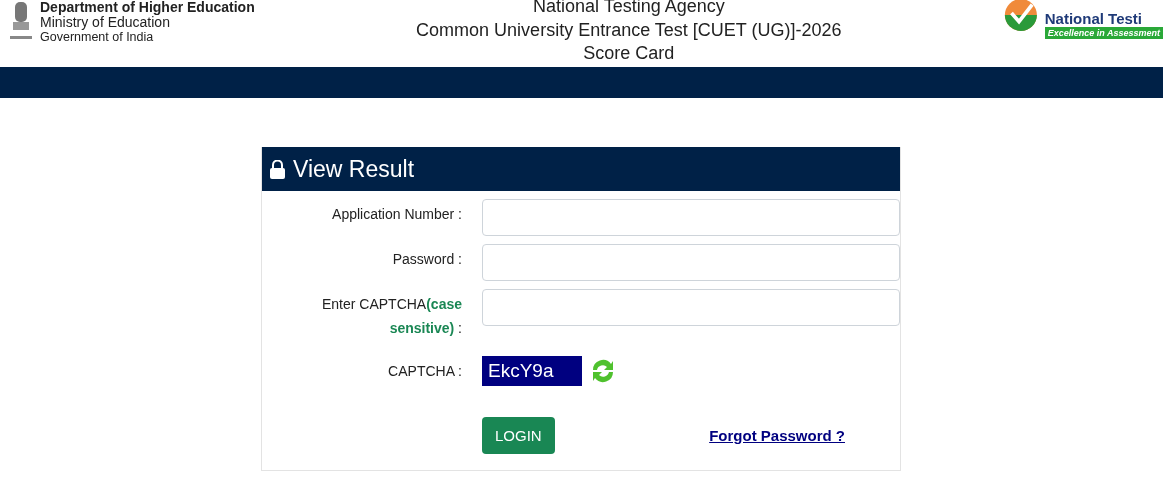 The image size is (1163, 497). What do you see at coordinates (777, 435) in the screenshot?
I see `forgot-password-link: Forgot Password ?` at bounding box center [777, 435].